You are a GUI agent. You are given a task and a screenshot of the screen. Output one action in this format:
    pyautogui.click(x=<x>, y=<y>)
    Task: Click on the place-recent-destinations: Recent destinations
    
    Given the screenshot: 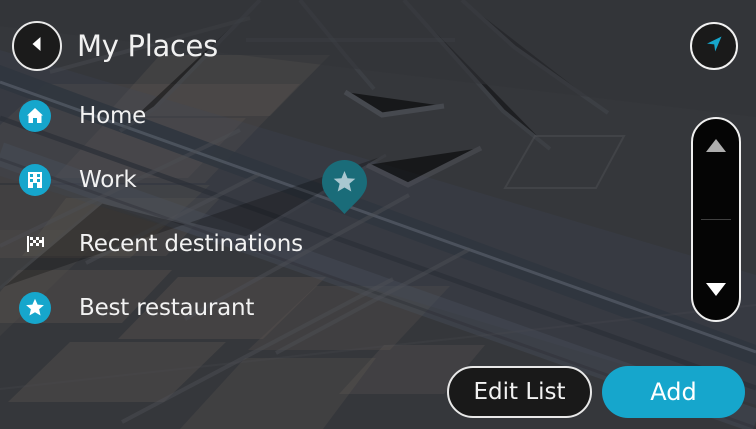 What is the action you would take?
    pyautogui.click(x=183, y=244)
    